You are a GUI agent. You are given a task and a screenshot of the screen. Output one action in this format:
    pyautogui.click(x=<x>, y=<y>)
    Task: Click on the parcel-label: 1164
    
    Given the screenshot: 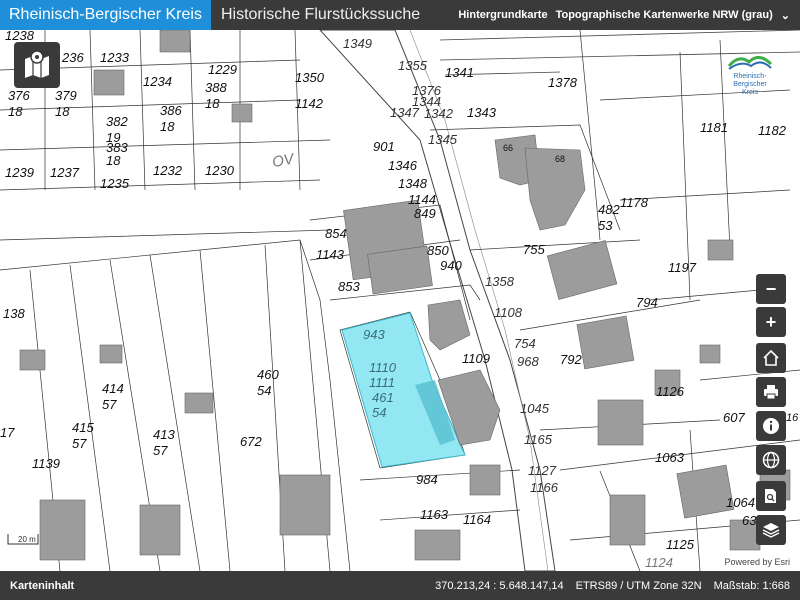 What is the action you would take?
    pyautogui.click(x=477, y=519)
    